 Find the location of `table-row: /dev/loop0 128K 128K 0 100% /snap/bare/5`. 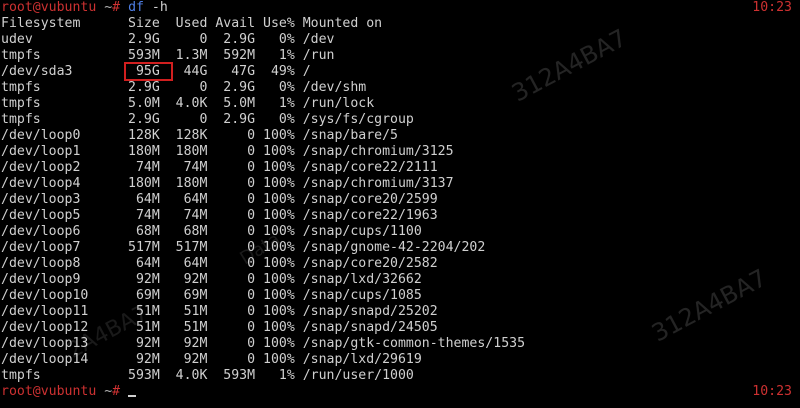

table-row: /dev/loop0 128K 128K 0 100% /snap/bare/5 is located at coordinates (199, 135).